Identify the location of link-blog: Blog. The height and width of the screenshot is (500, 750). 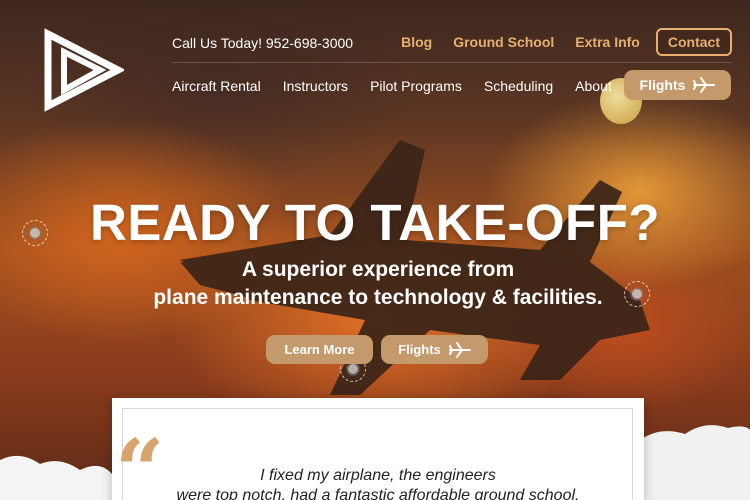
(416, 42).